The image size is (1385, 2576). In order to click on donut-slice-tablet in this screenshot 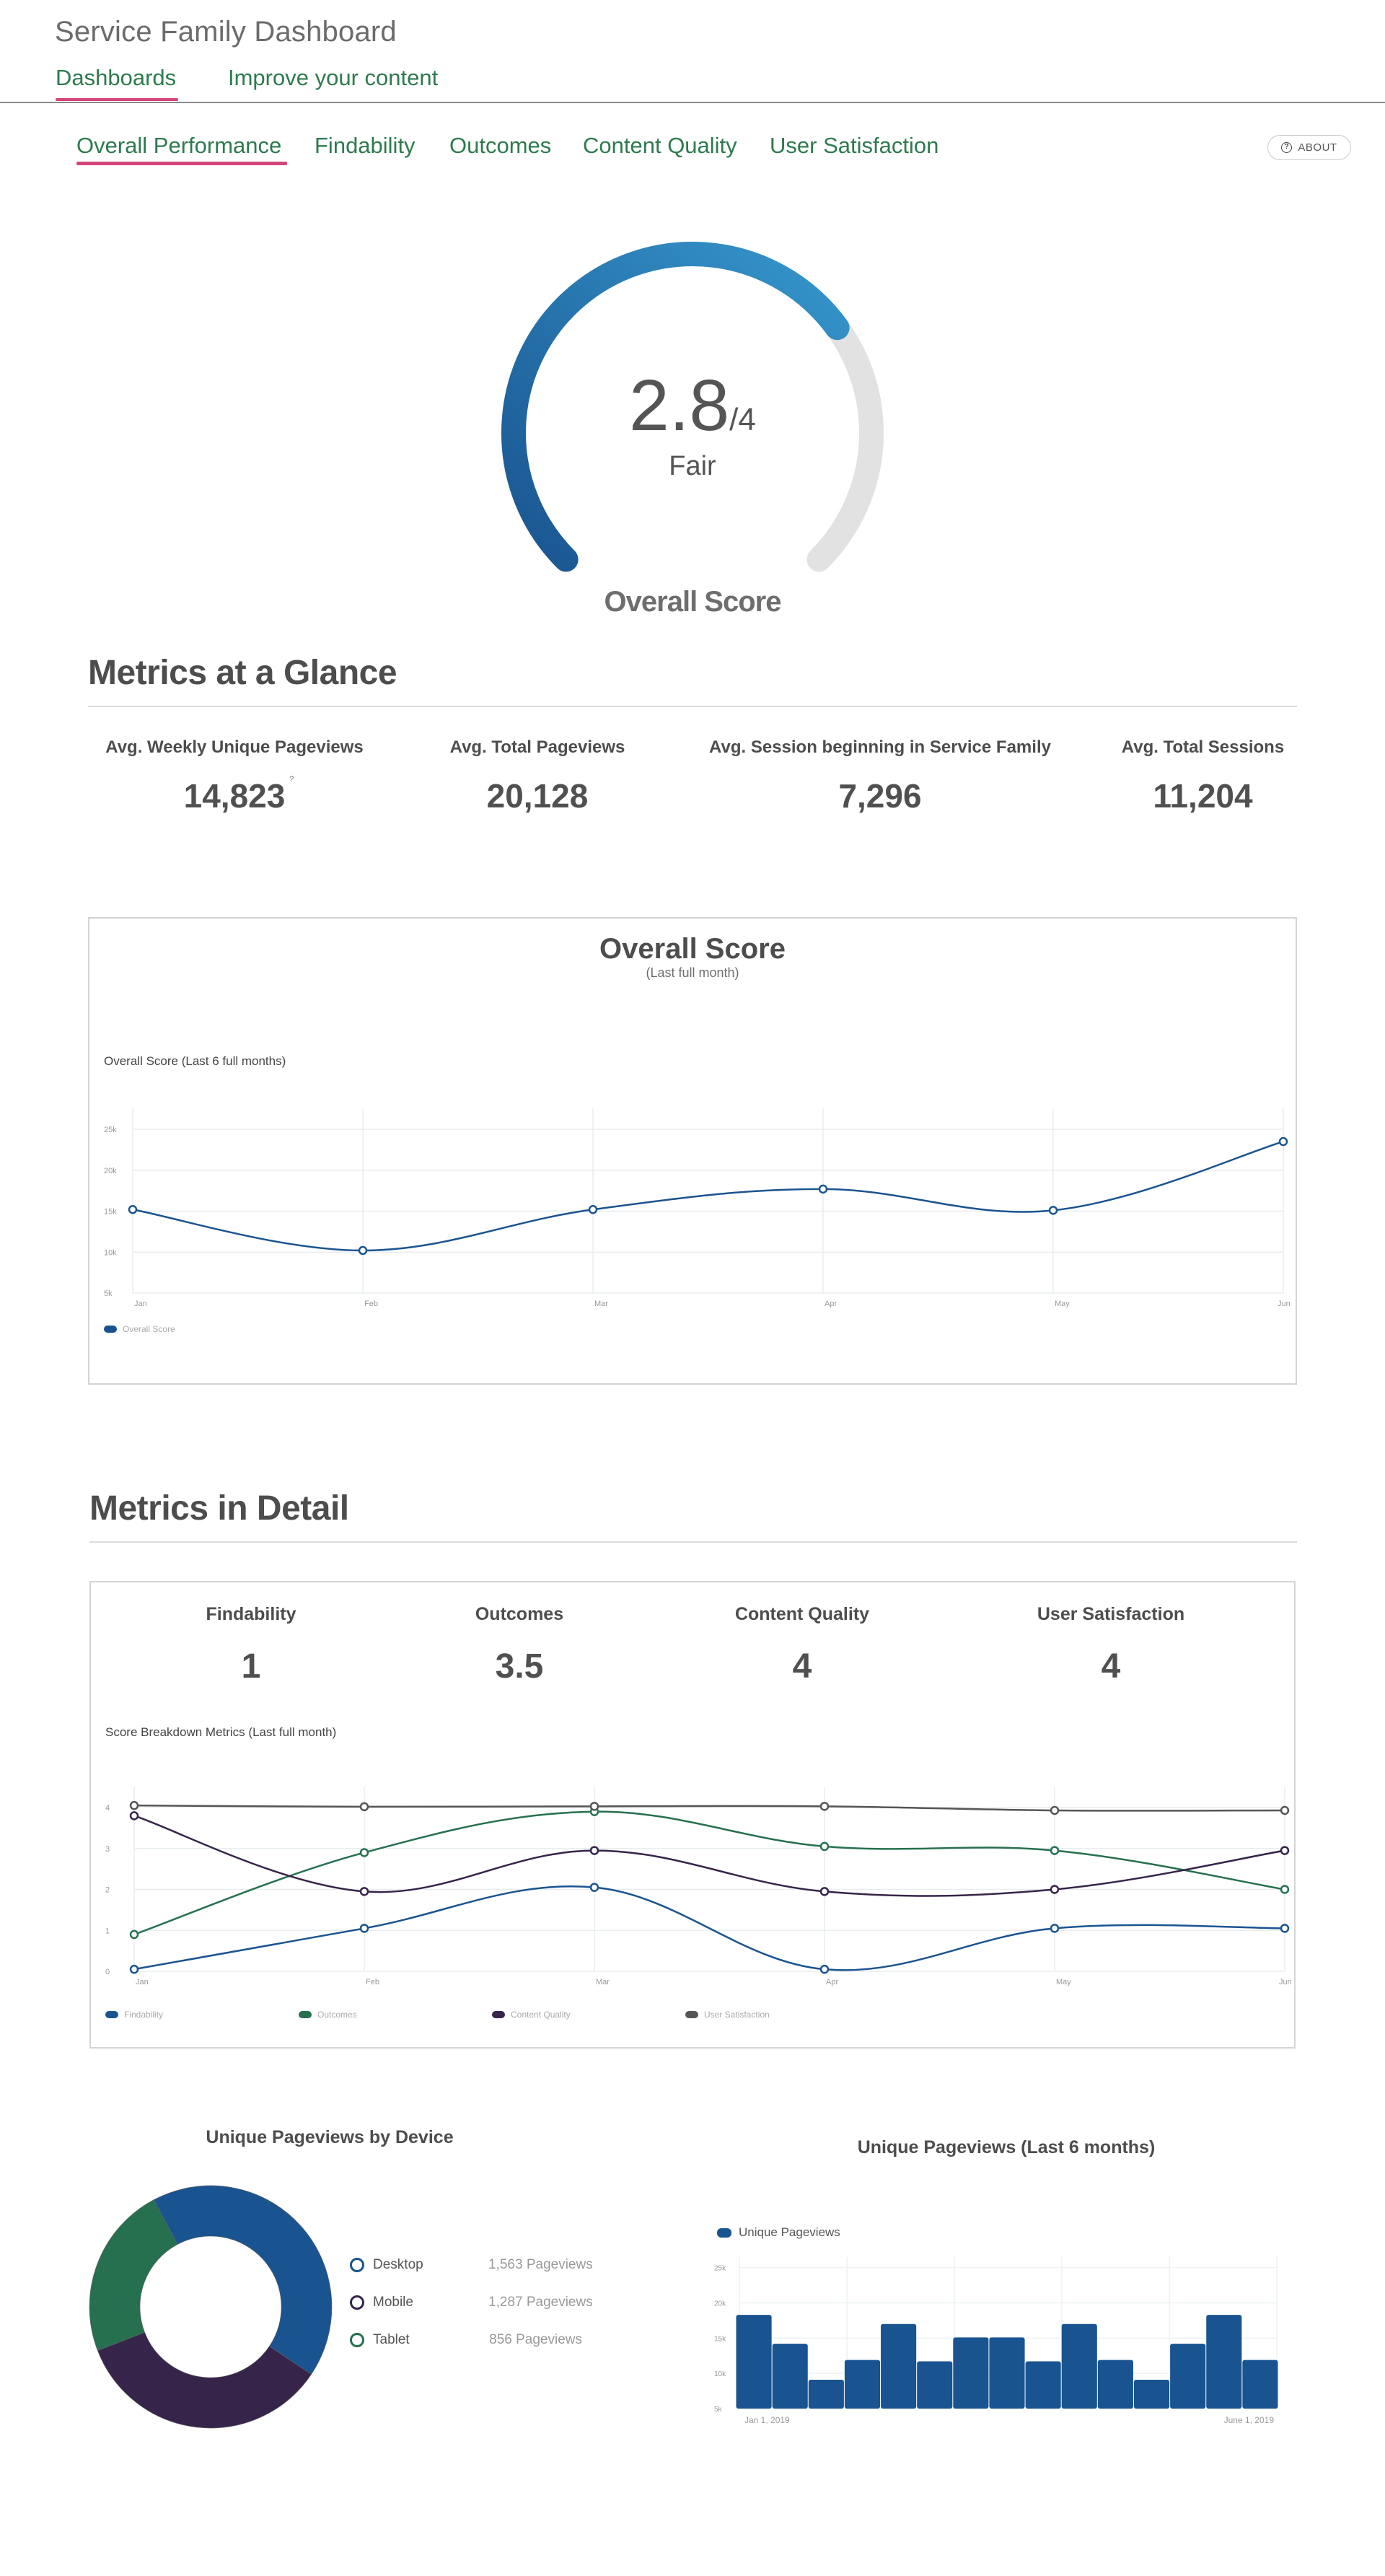, I will do `click(133, 2275)`.